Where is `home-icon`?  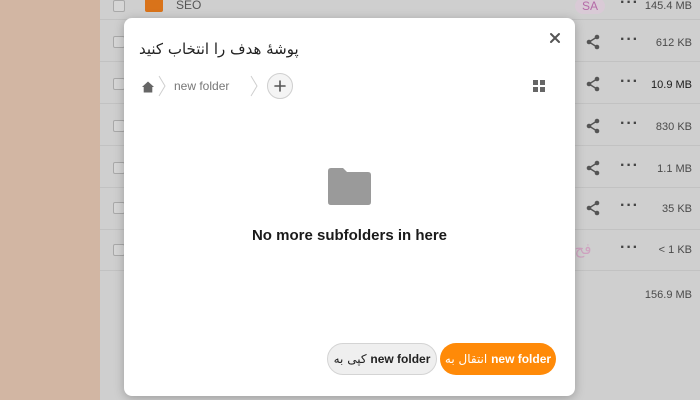
home-icon is located at coordinates (148, 87).